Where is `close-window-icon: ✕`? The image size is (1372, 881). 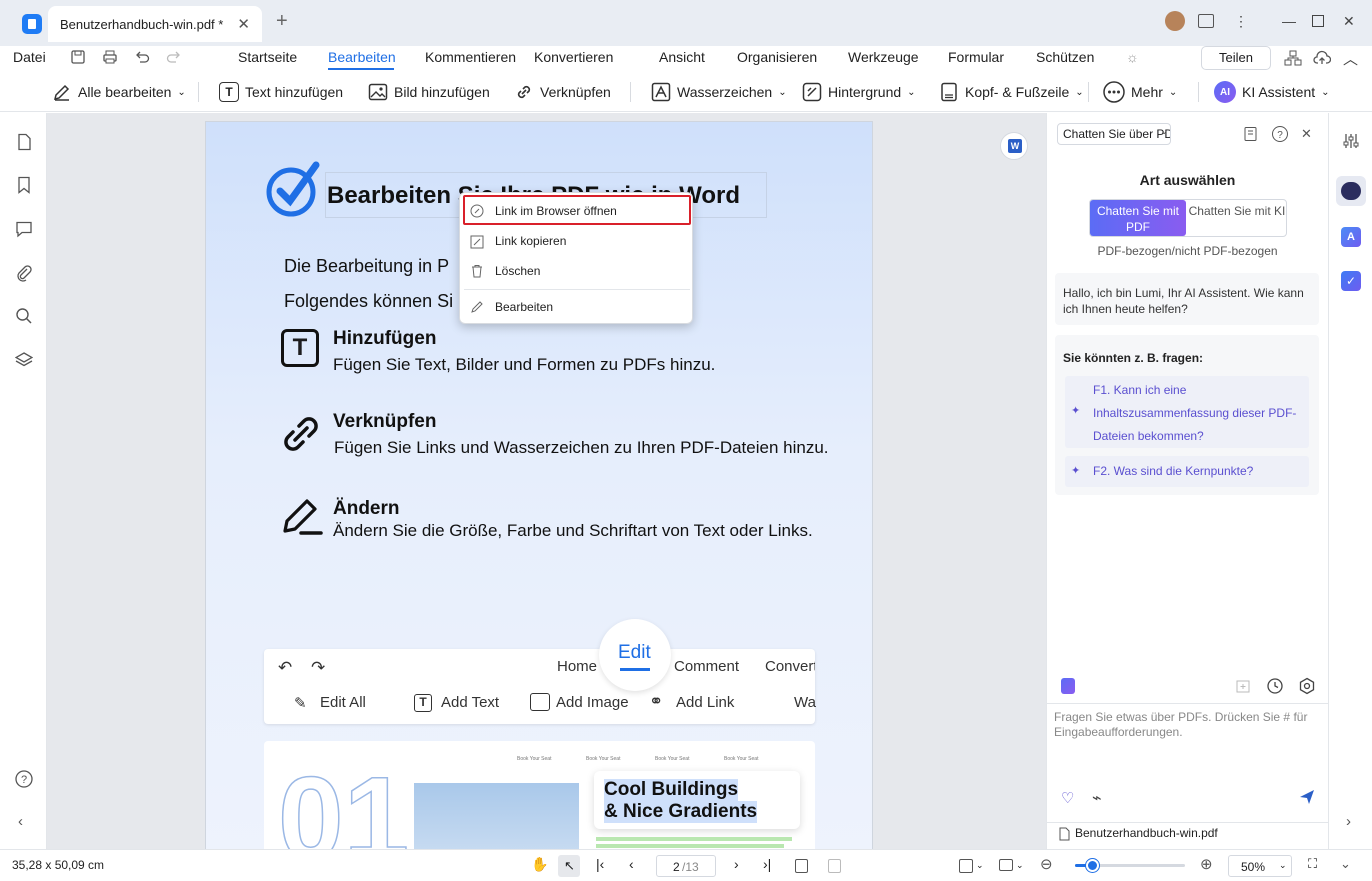
close-window-icon: ✕ is located at coordinates (1349, 21).